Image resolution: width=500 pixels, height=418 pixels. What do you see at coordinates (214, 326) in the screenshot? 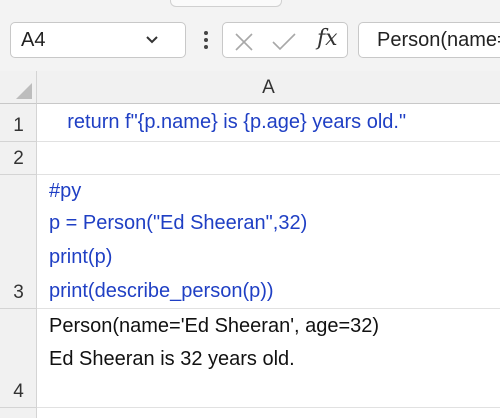
I see `cell-text-line: Person(name='Ed Sheeran', age=32)` at bounding box center [214, 326].